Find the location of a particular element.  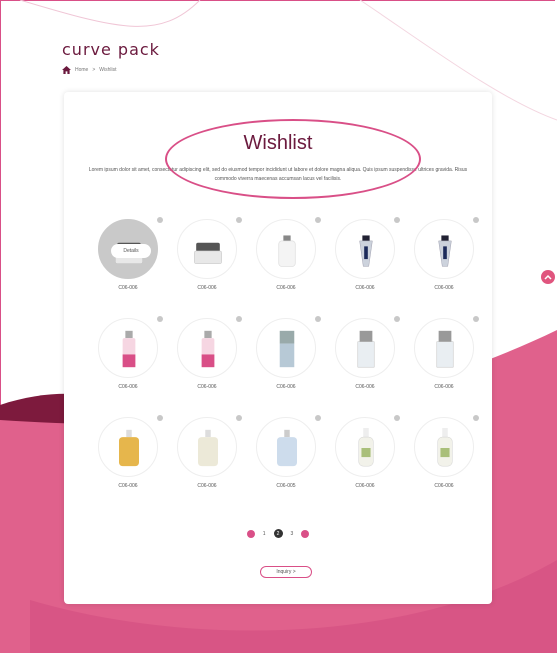

breadcrumb-current: Wishlist is located at coordinates (108, 70).